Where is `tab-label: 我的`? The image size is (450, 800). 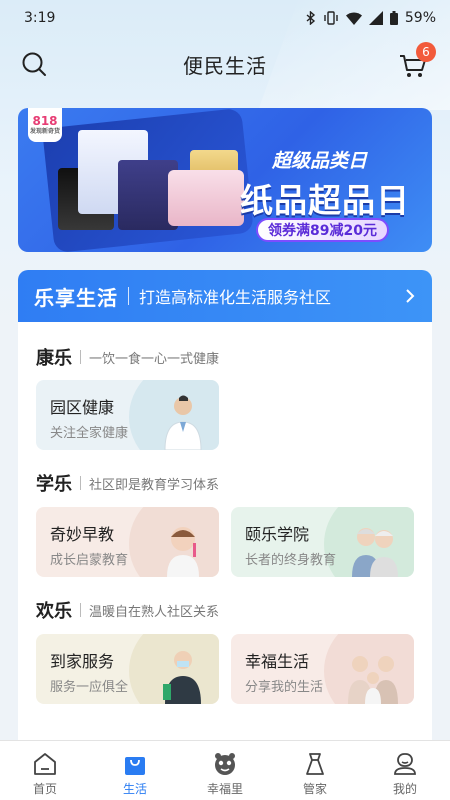
tab-label: 我的 is located at coordinates (404, 789).